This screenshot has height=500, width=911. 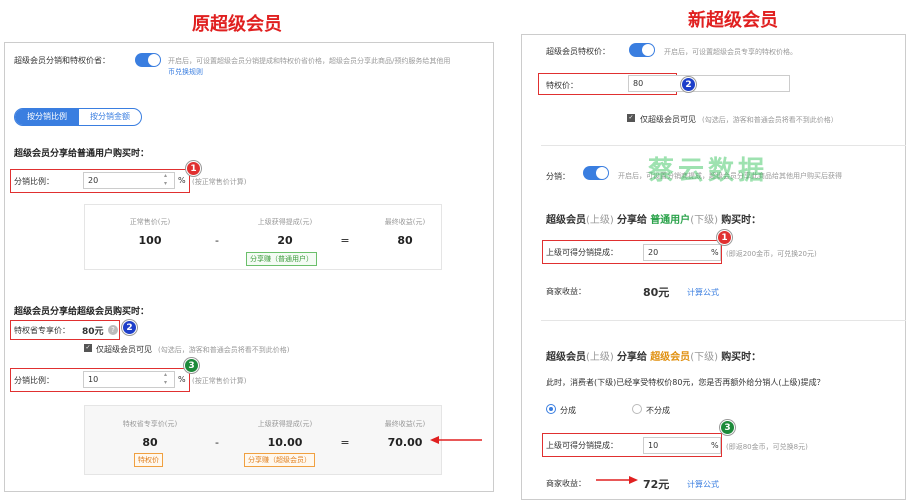 What do you see at coordinates (191, 365) in the screenshot?
I see `badge-3: 3` at bounding box center [191, 365].